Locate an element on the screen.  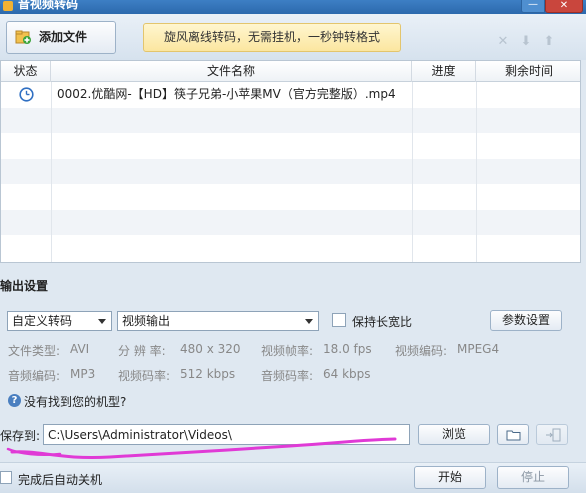
remaining-cell is located at coordinates (528, 94).